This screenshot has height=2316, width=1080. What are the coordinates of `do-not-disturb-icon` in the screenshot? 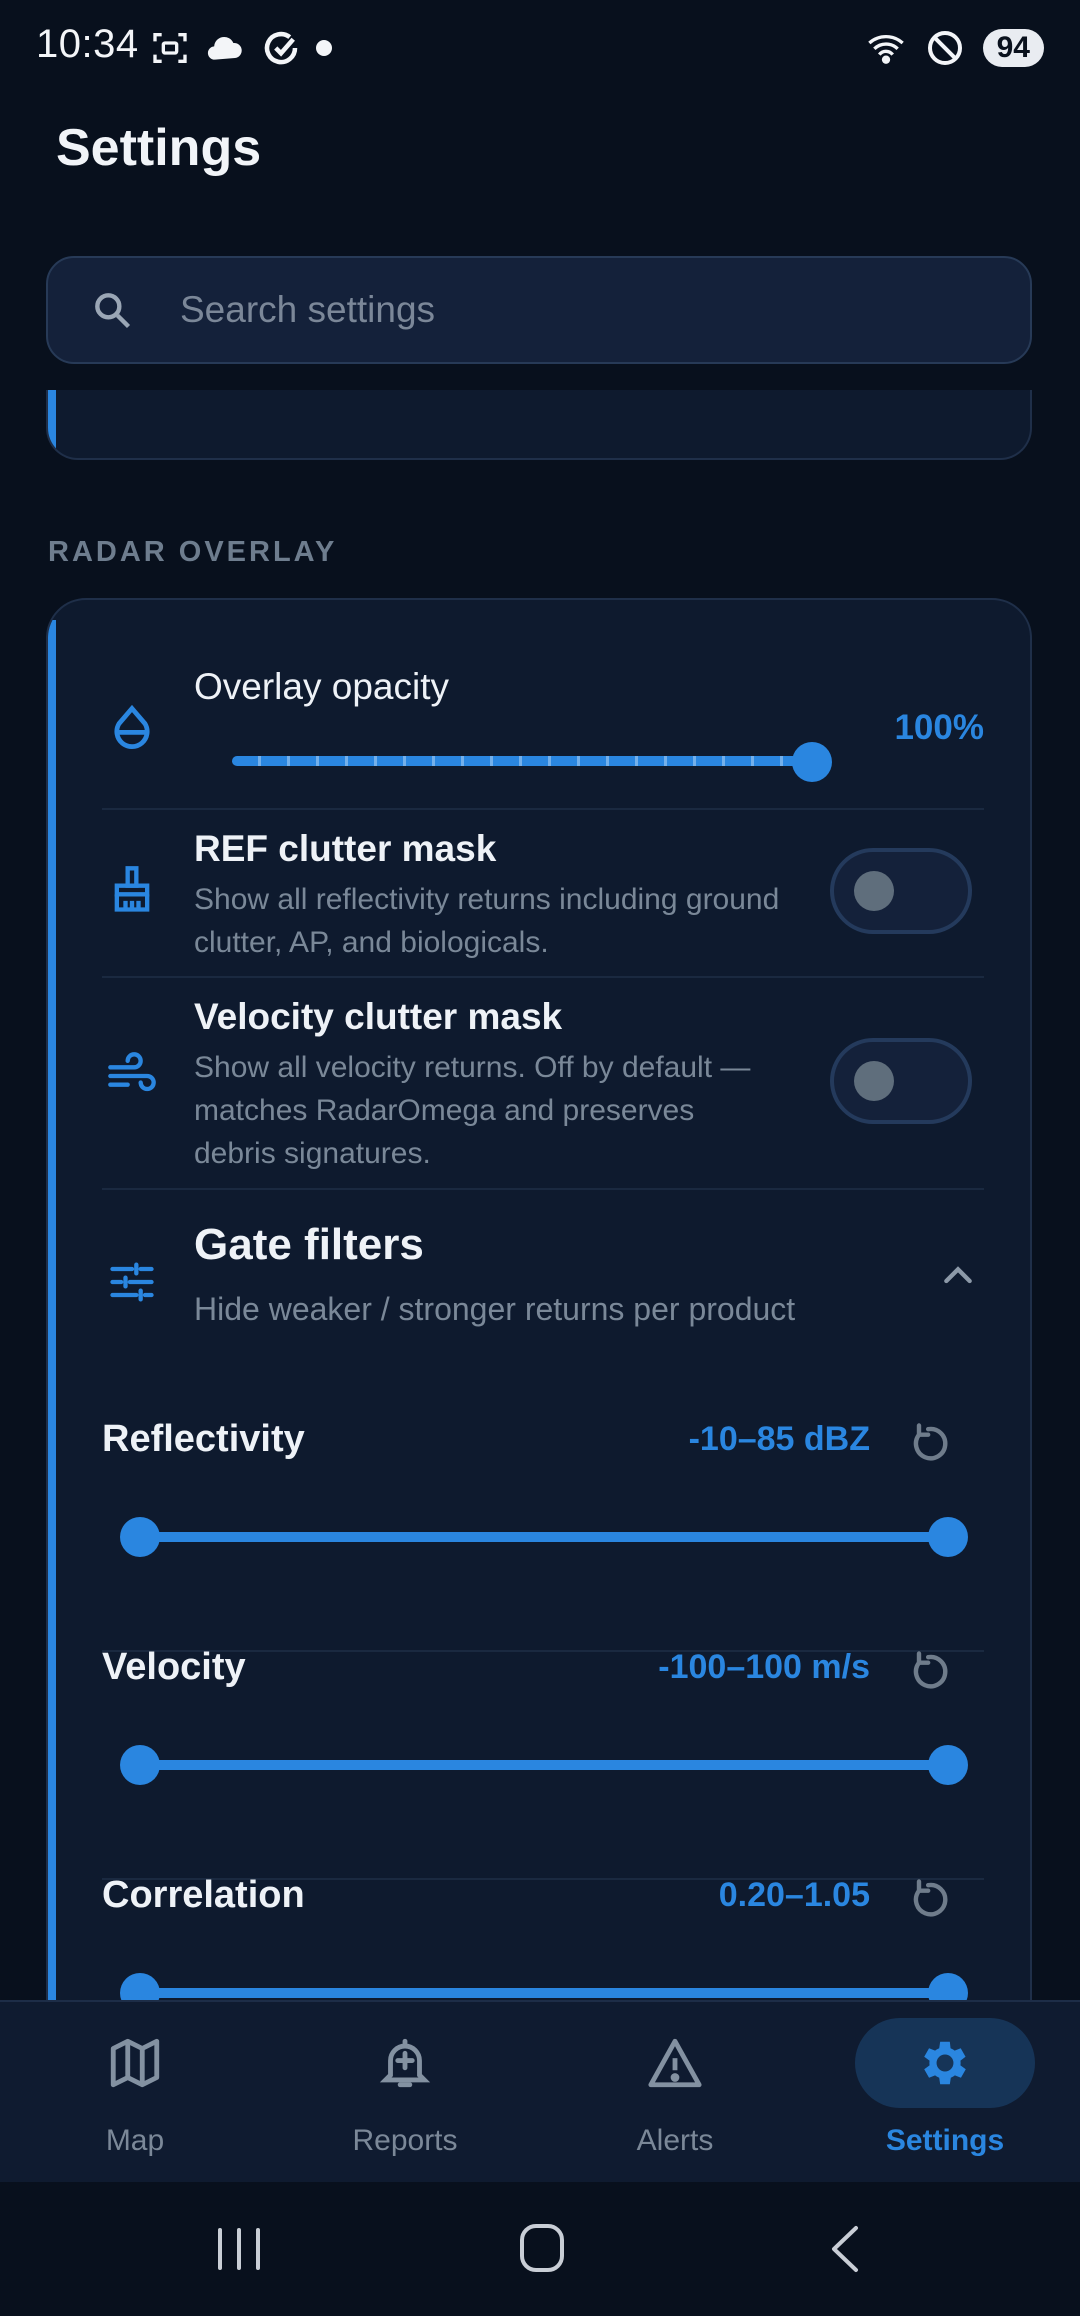 It's located at (944, 48).